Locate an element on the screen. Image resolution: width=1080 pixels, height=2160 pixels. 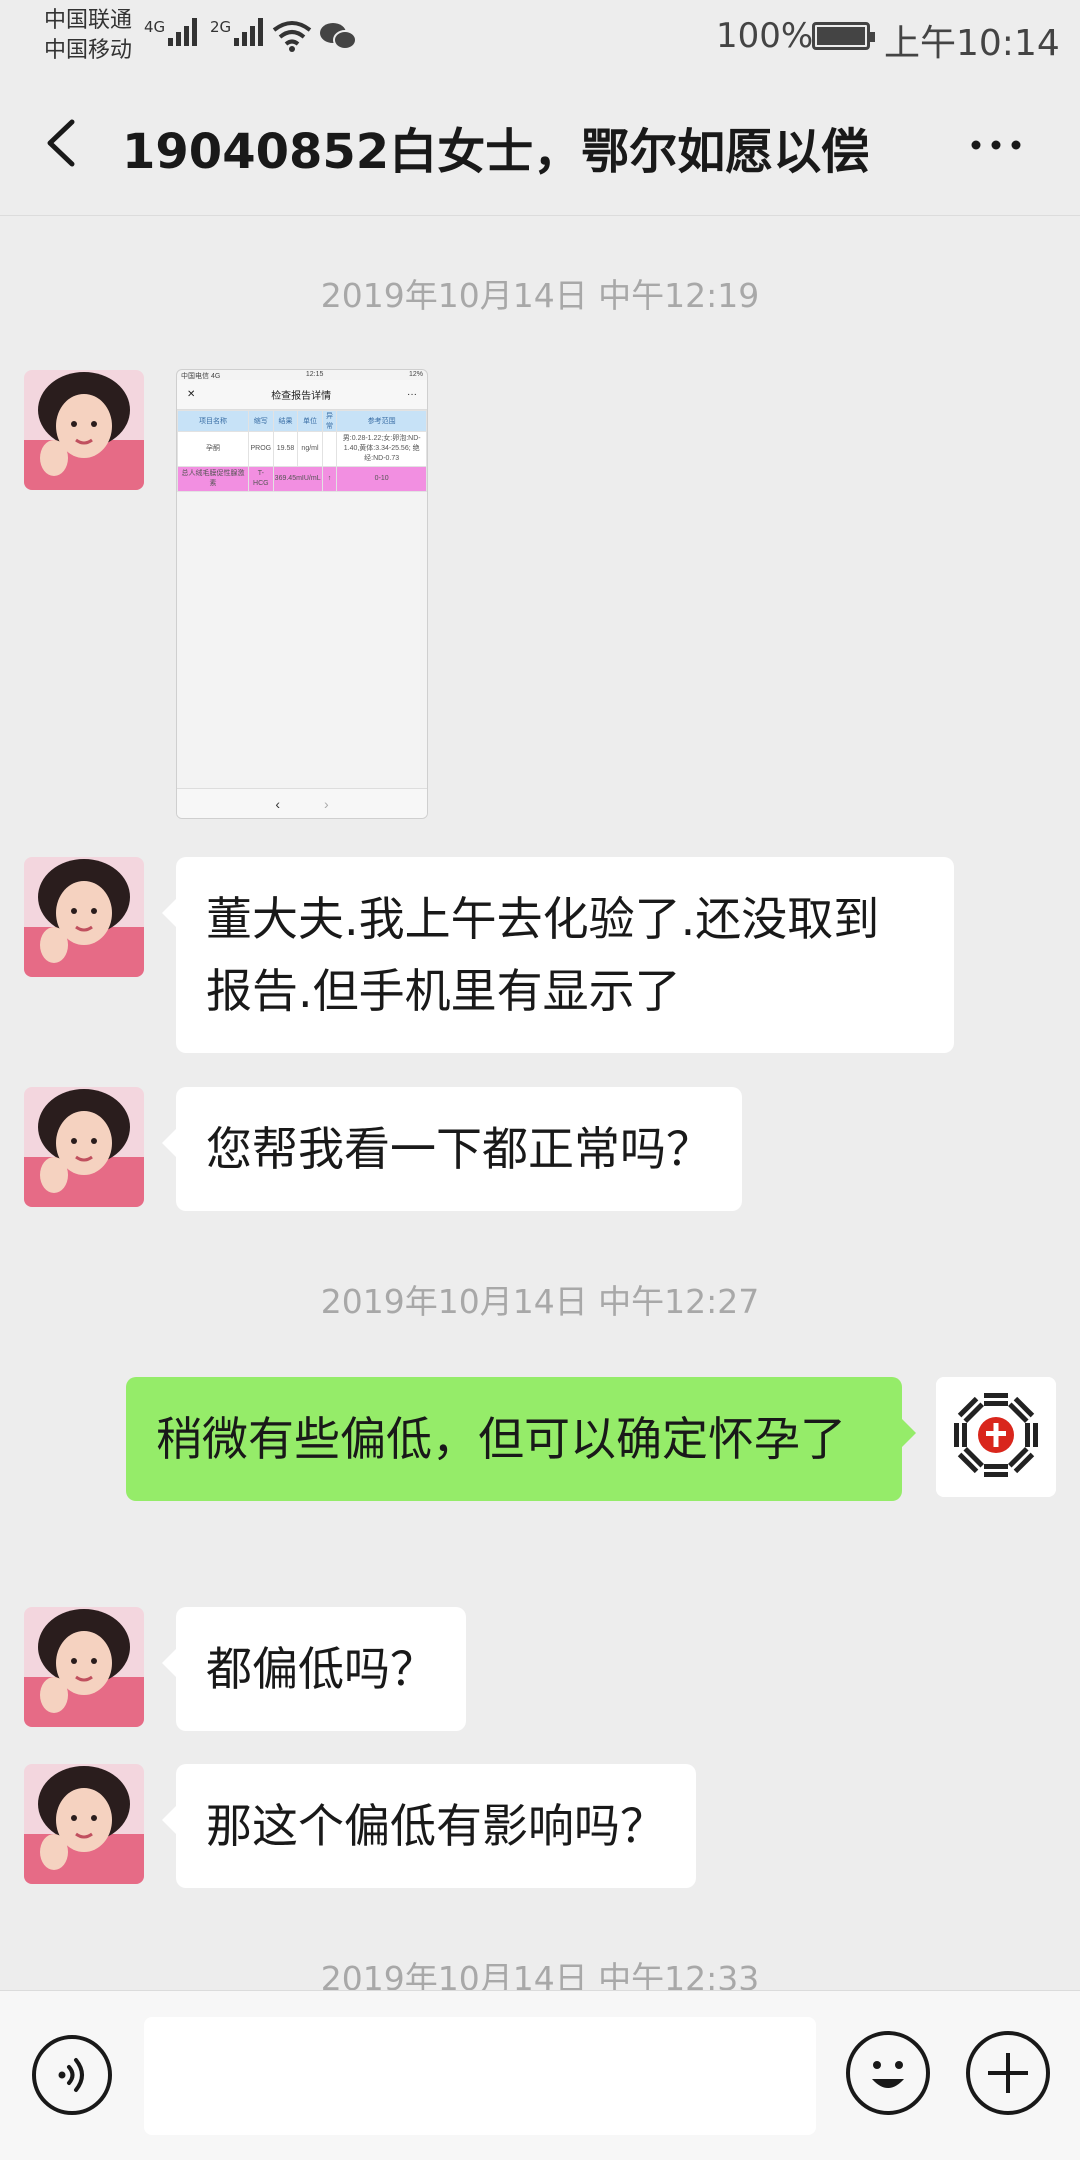
doctor-avatar is located at coordinates (996, 1437).